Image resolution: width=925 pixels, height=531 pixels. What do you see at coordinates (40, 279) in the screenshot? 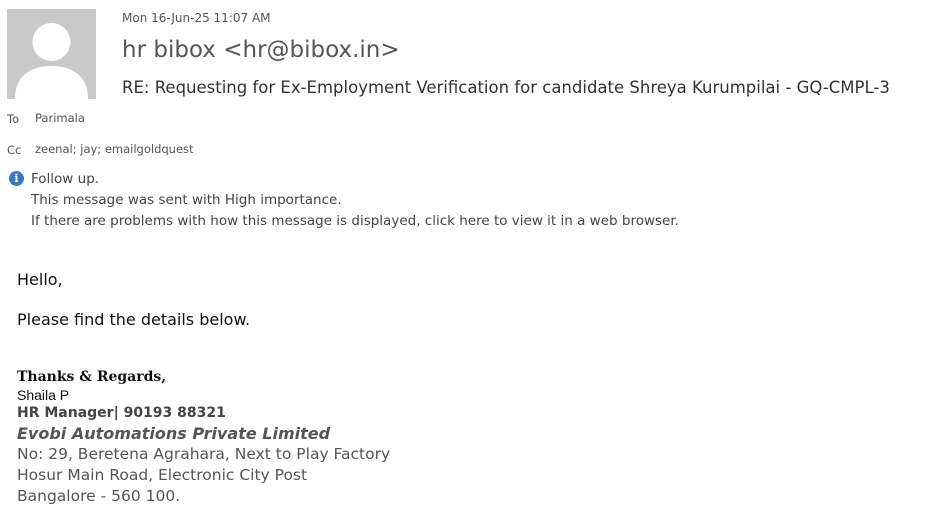
I see `greeting-text: Hello,` at bounding box center [40, 279].